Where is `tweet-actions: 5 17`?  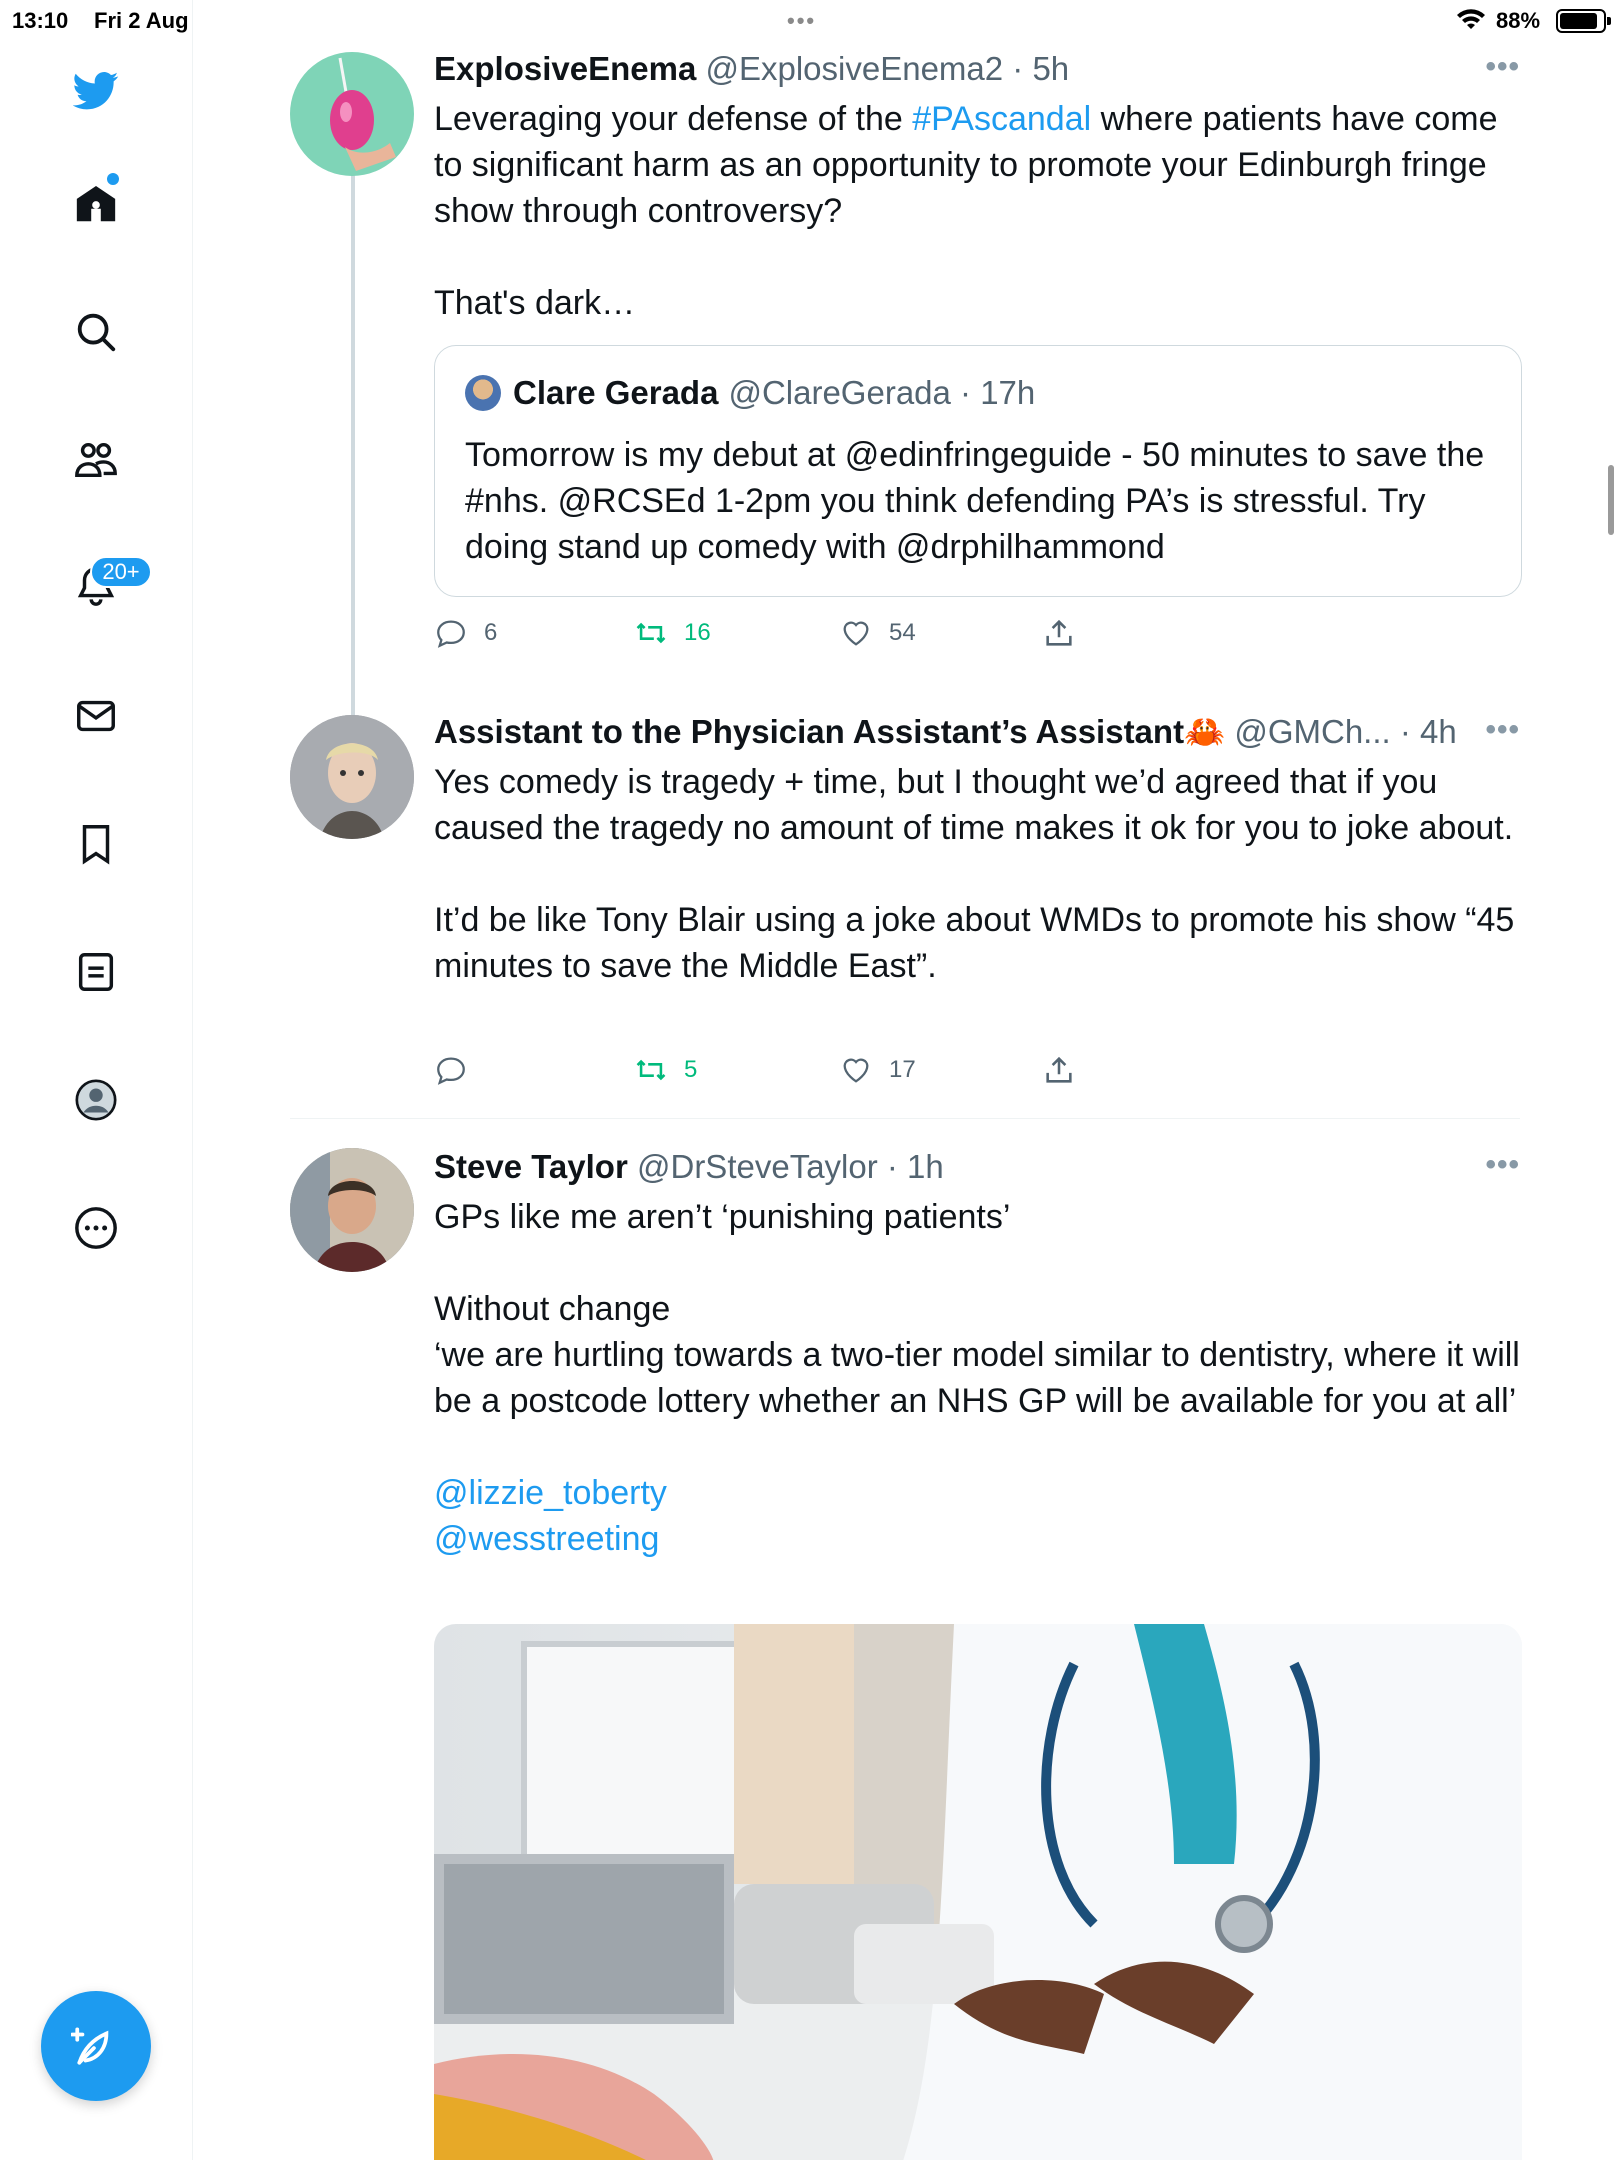 tweet-actions: 5 17 is located at coordinates (784, 1073).